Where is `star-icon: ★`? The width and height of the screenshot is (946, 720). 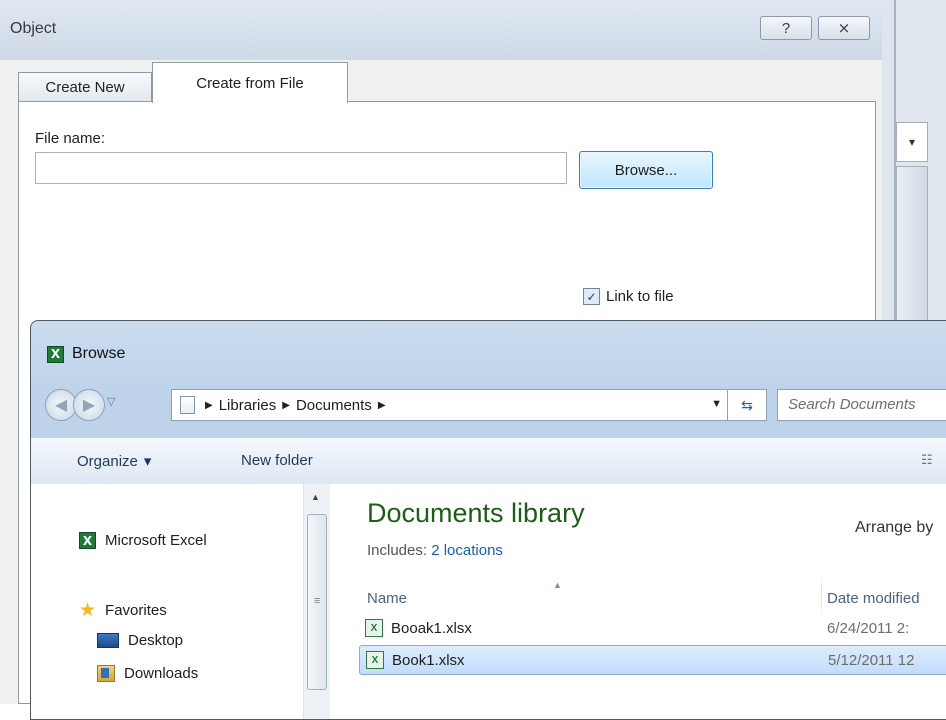
star-icon: ★ is located at coordinates (88, 610).